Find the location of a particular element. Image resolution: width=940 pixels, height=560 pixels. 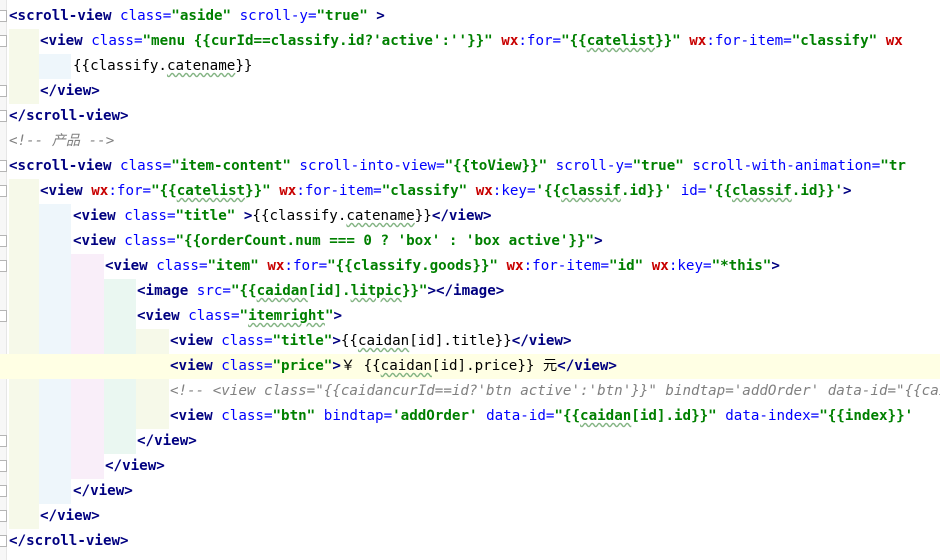

code-token: :key= is located at coordinates (690, 266).